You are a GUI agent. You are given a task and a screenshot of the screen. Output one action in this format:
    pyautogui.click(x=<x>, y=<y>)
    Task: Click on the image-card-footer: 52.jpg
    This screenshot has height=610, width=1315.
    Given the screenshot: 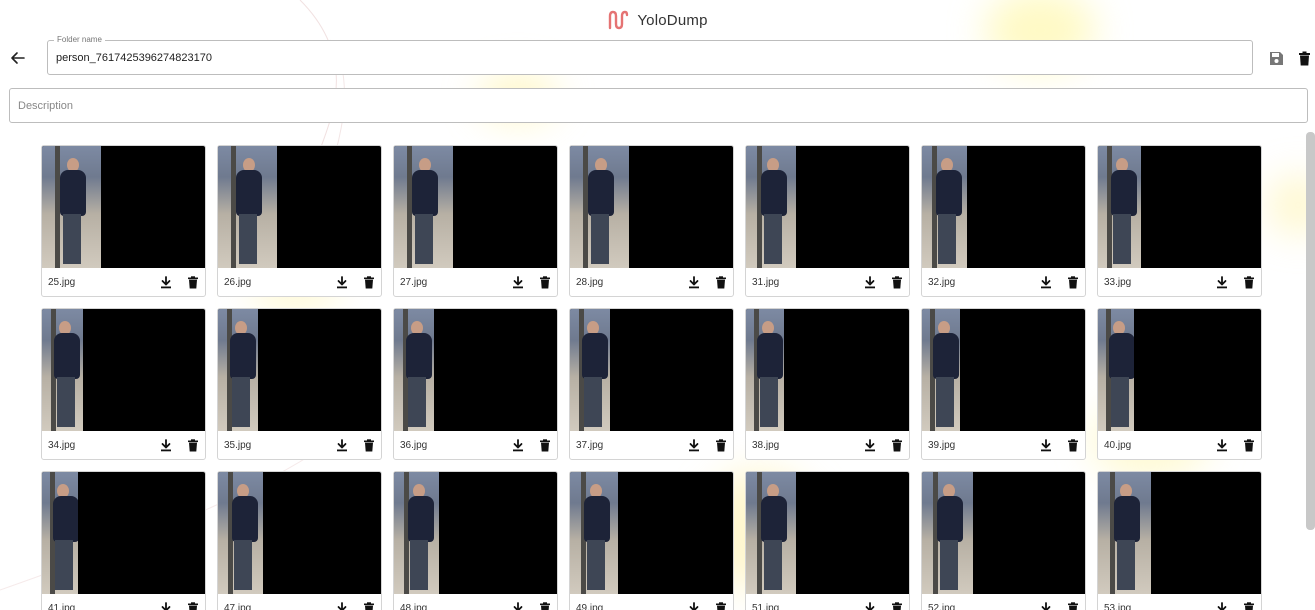 What is the action you would take?
    pyautogui.click(x=1003, y=602)
    